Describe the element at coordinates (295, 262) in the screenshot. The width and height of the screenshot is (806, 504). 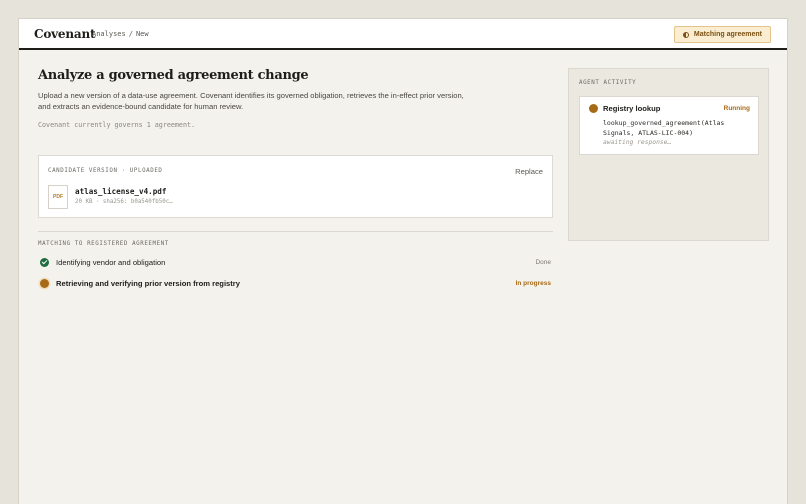
I see `step-row: Identifying vendor and obligation Done` at that location.